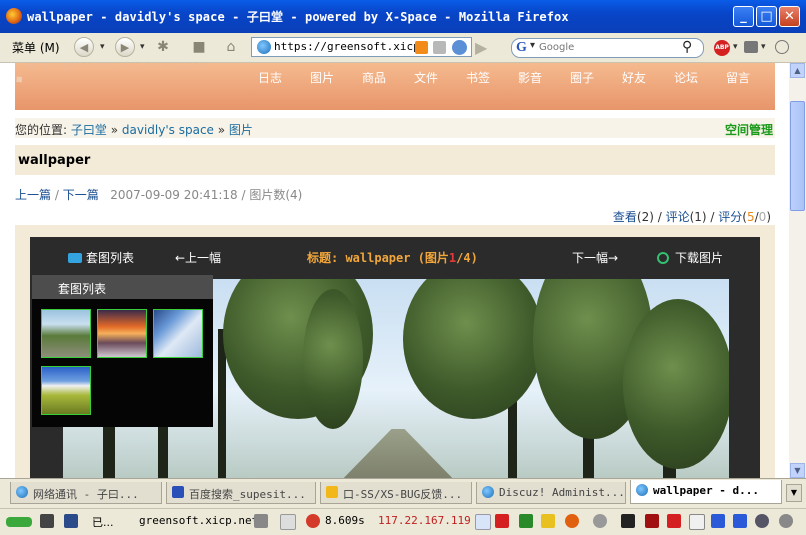 The width and height of the screenshot is (806, 535). I want to click on adblock-plus-icon: ABP, so click(722, 48).